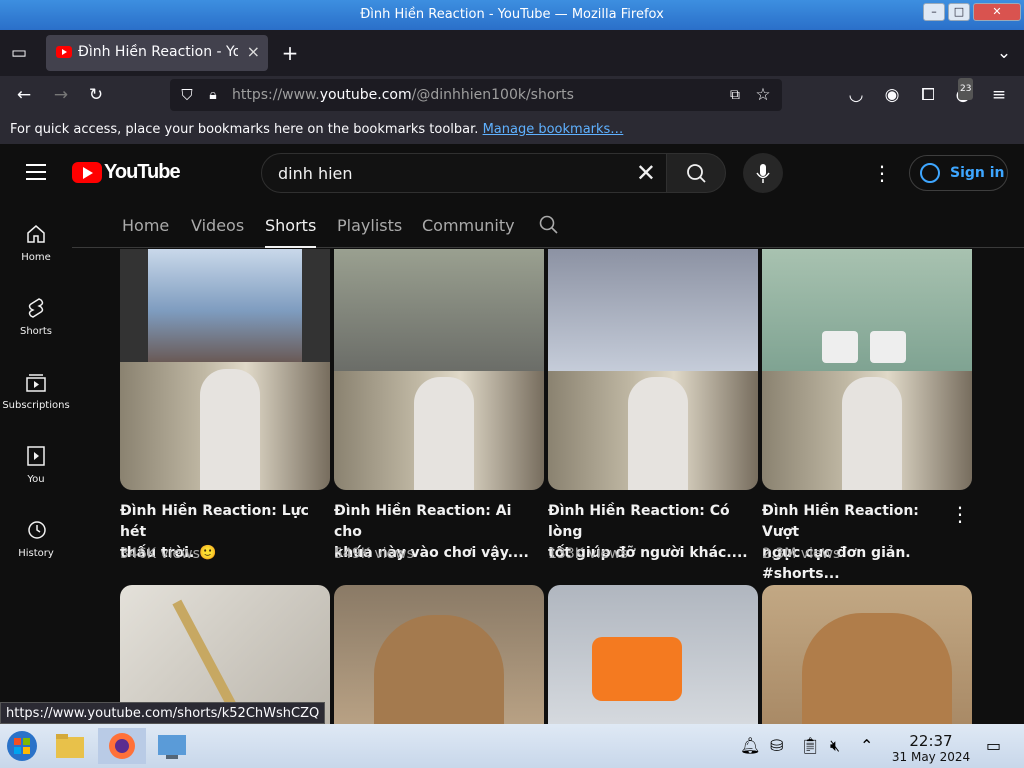  What do you see at coordinates (36, 474) in the screenshot?
I see `rail-item-you: You` at bounding box center [36, 474].